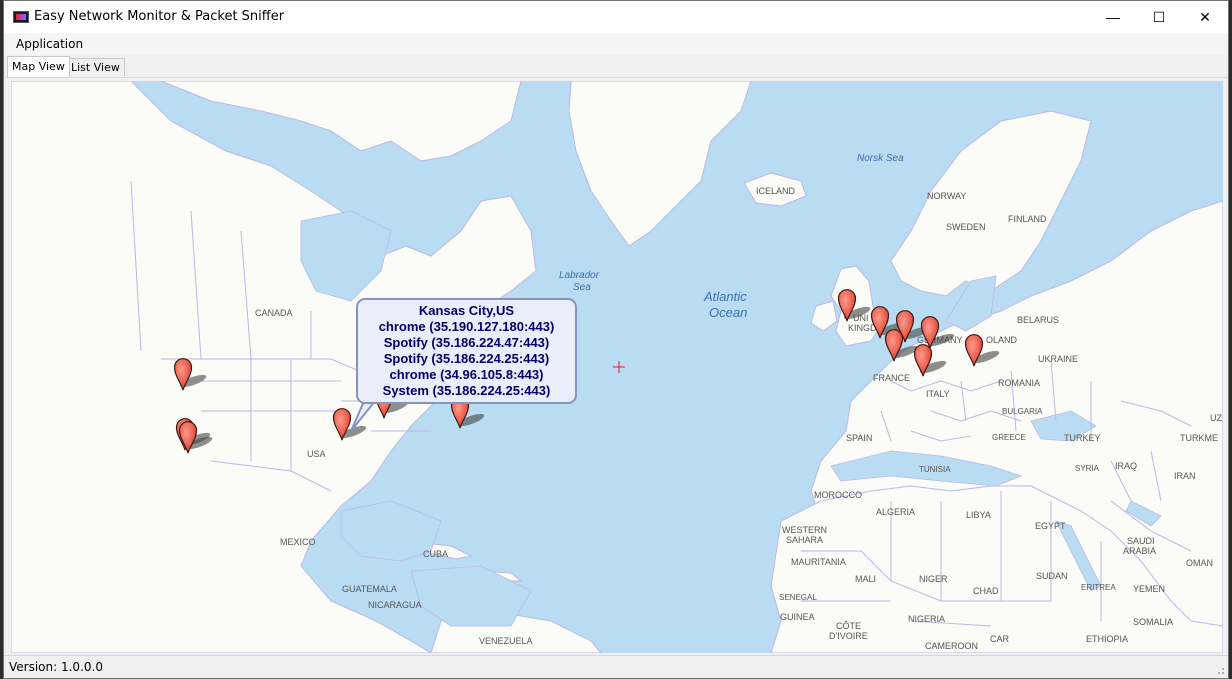  I want to click on label-senegal: SENEGAL, so click(798, 597).